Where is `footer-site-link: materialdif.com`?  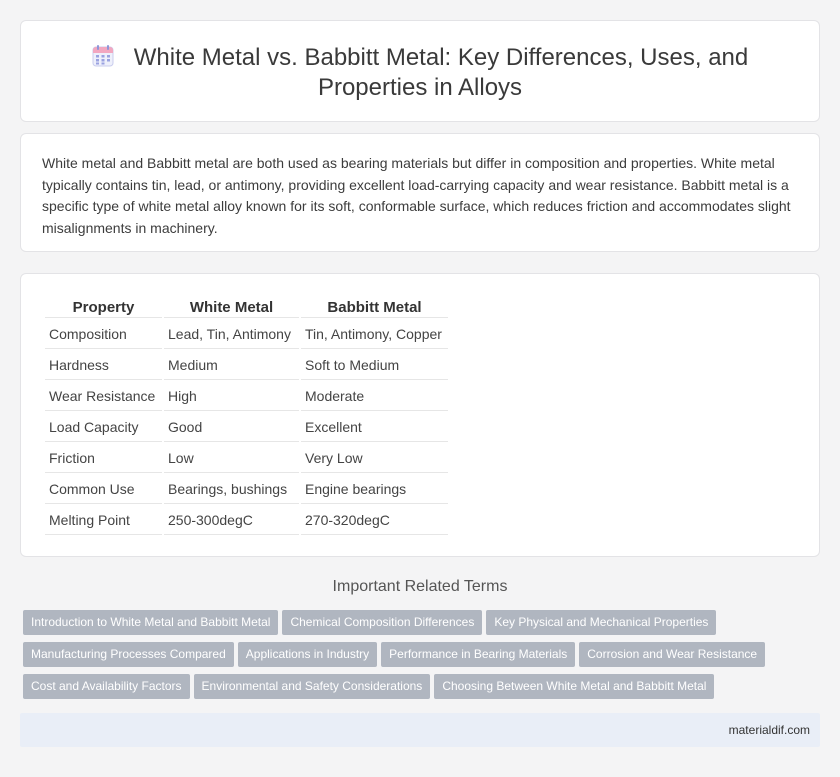 footer-site-link: materialdif.com is located at coordinates (769, 730).